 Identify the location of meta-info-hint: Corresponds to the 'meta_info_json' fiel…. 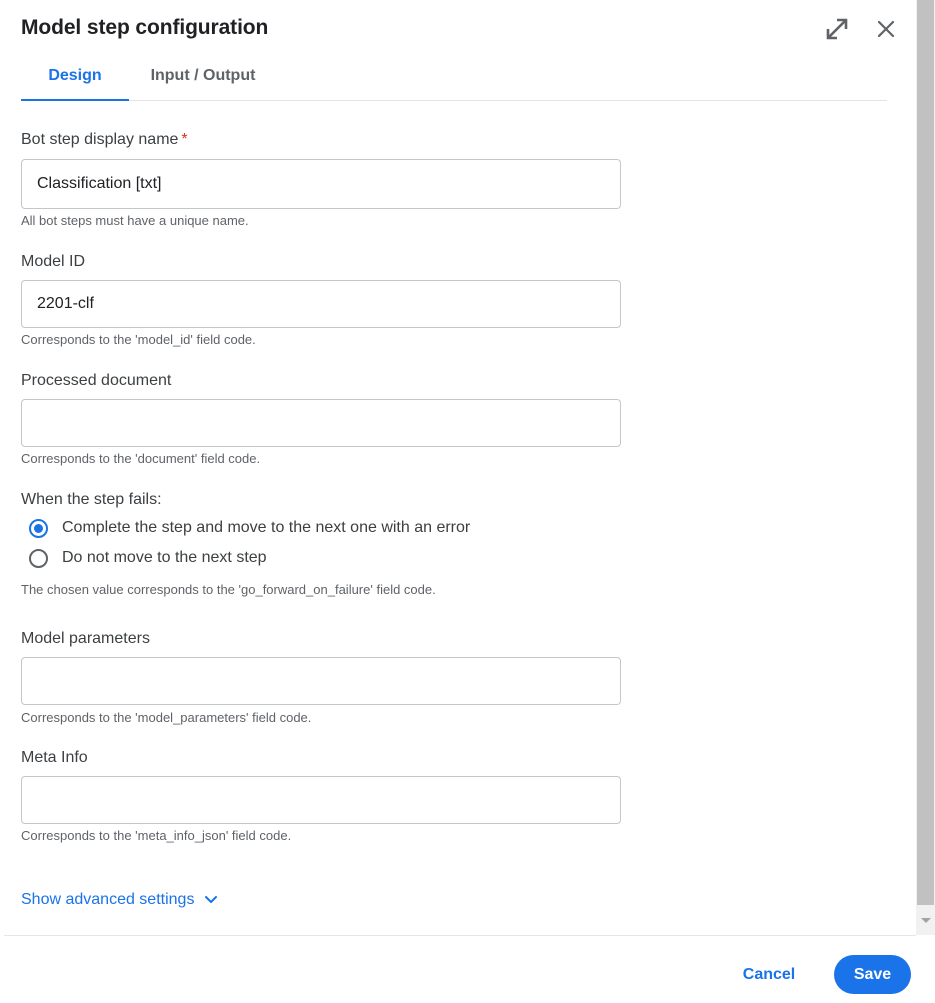
(156, 835).